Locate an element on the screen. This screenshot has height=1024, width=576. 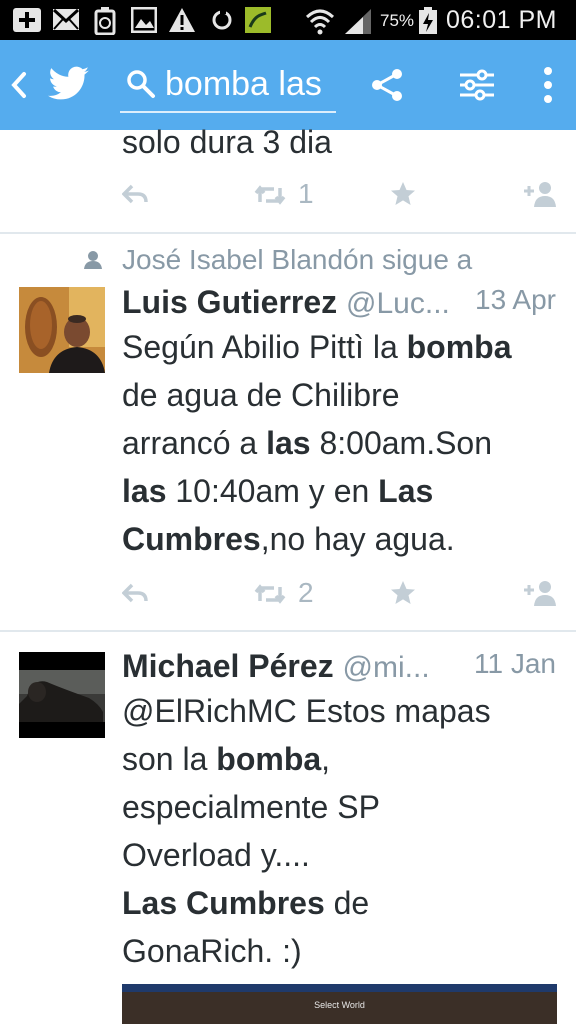
wifi-icon is located at coordinates (320, 23).